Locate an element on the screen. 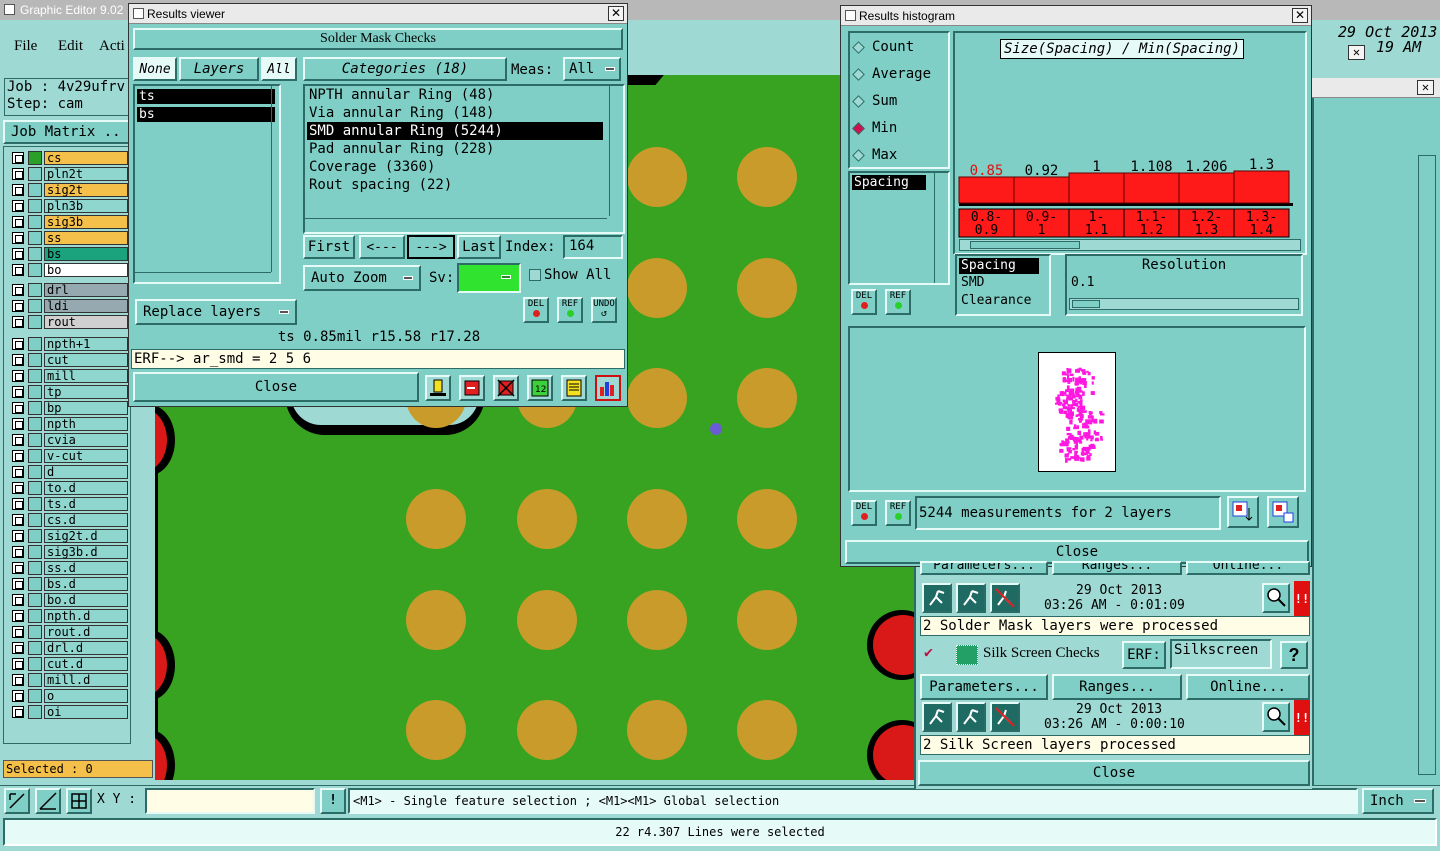 Image resolution: width=1440 pixels, height=851 pixels. measure-list-scrollbar is located at coordinates (941, 228).